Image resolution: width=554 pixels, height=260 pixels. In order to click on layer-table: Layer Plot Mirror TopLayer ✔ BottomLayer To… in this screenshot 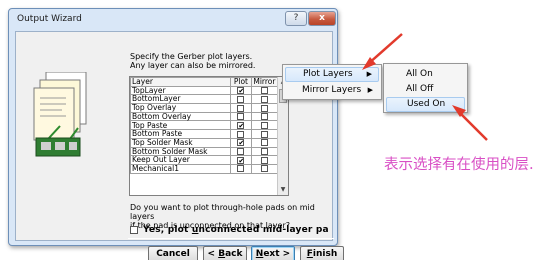, I will do `click(204, 125)`.